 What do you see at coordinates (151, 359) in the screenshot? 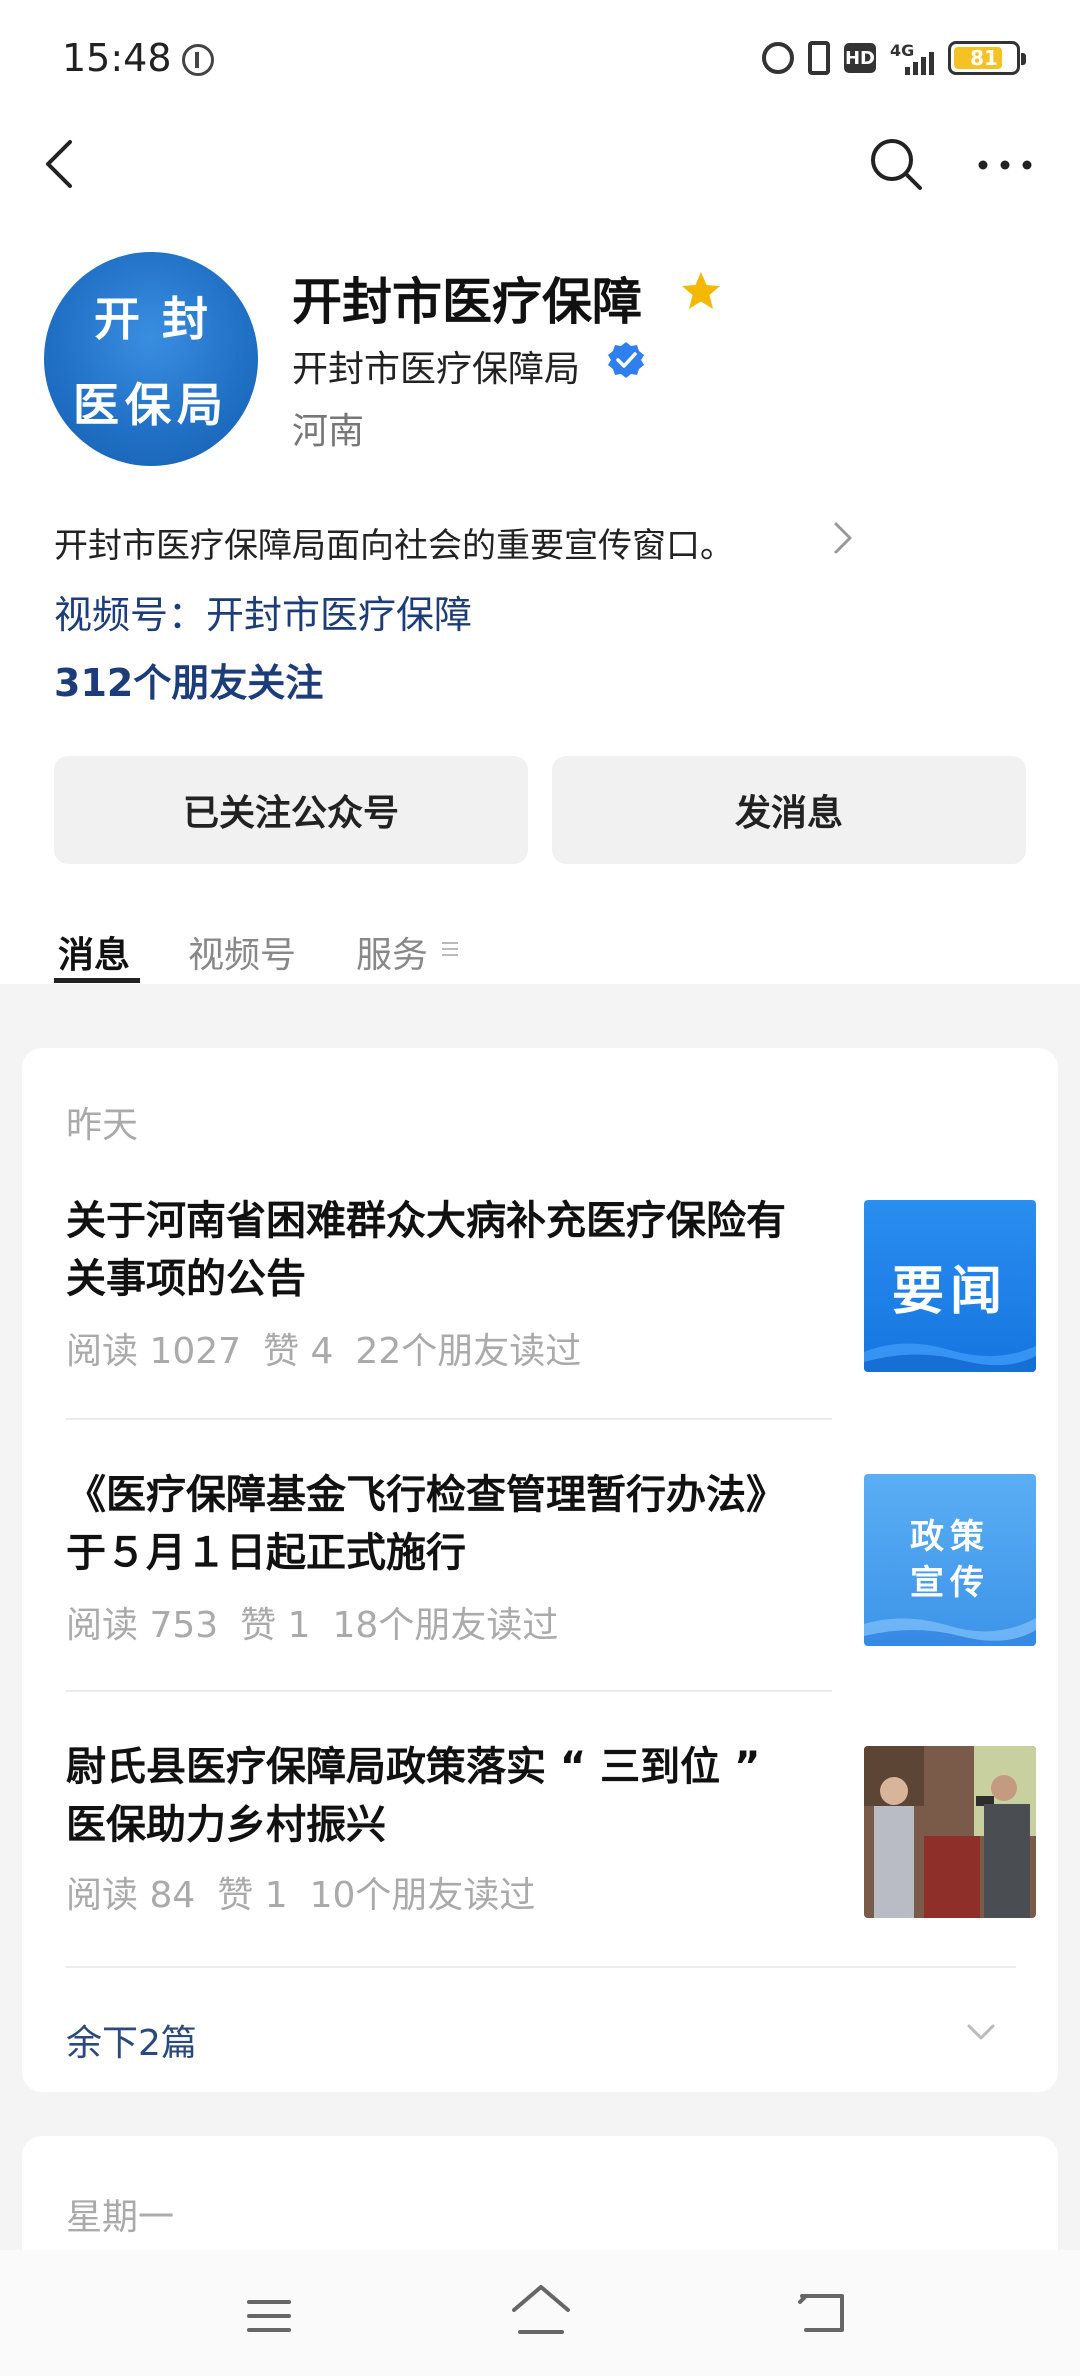
I see `account-avatar: 开封 医保局` at bounding box center [151, 359].